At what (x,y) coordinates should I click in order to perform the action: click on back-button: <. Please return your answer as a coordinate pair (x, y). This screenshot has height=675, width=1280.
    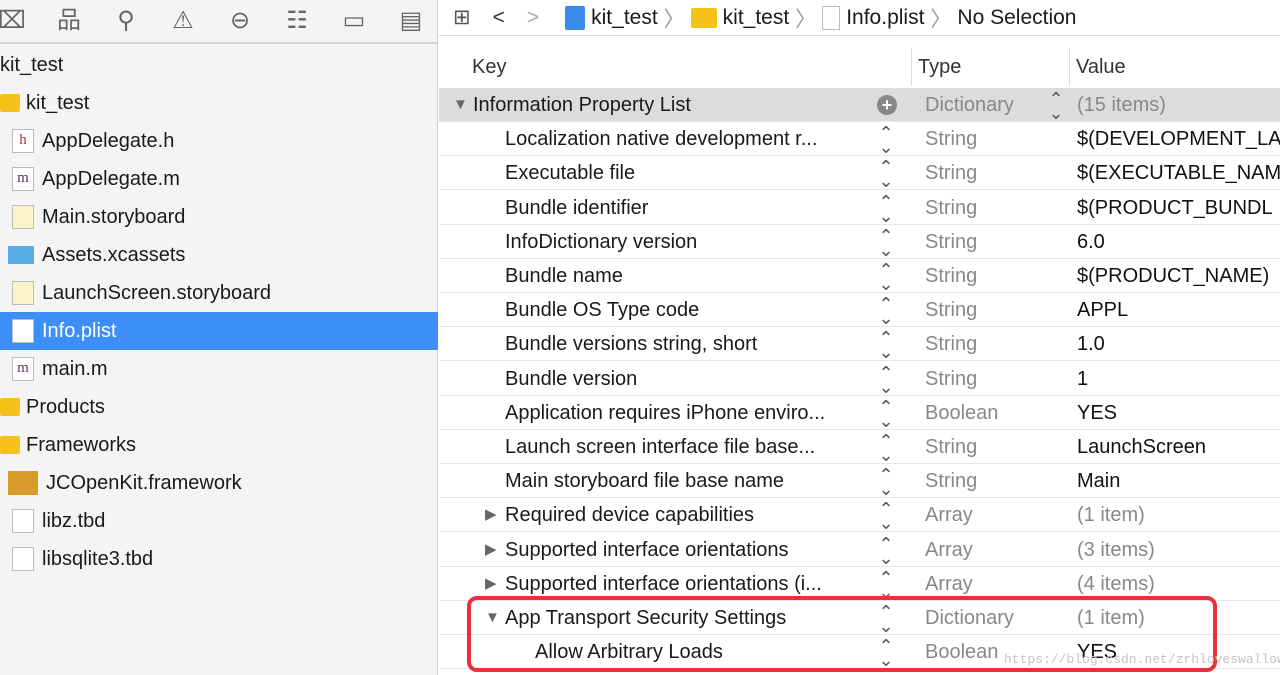
    Looking at the image, I should click on (499, 18).